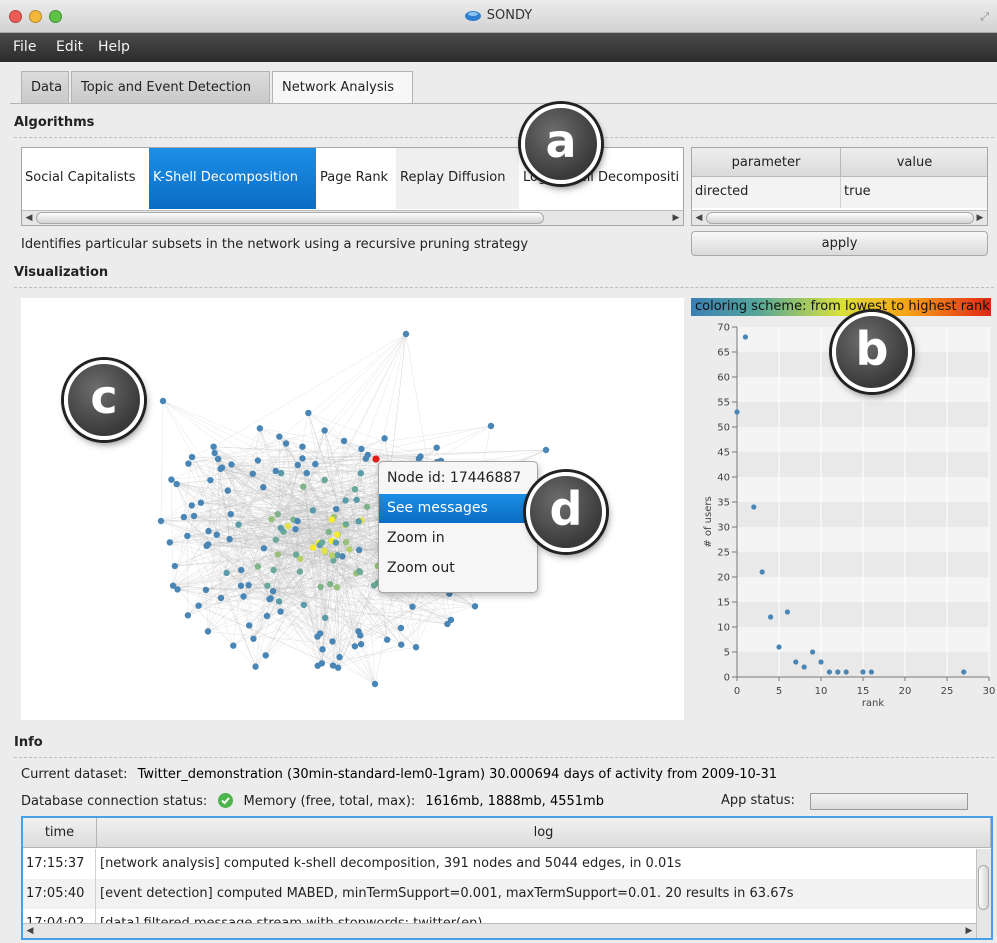 The height and width of the screenshot is (943, 997). I want to click on algorithm-replay-diffusion: Replay Diffusion, so click(457, 178).